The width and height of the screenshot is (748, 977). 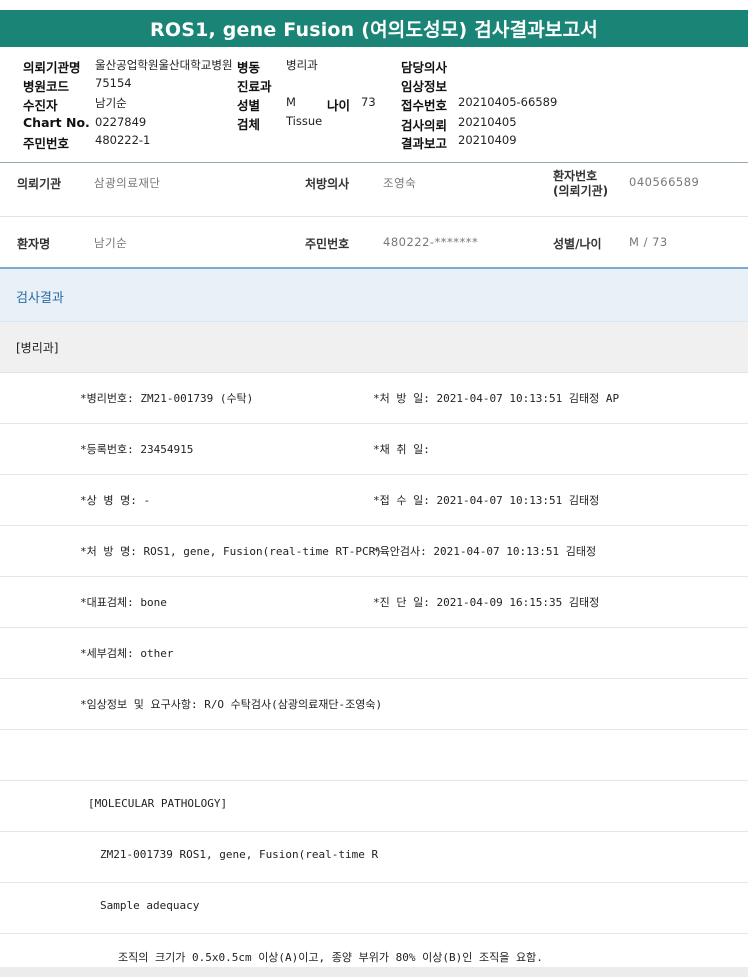 I want to click on chart-no-label: Chart No., so click(x=56, y=122).